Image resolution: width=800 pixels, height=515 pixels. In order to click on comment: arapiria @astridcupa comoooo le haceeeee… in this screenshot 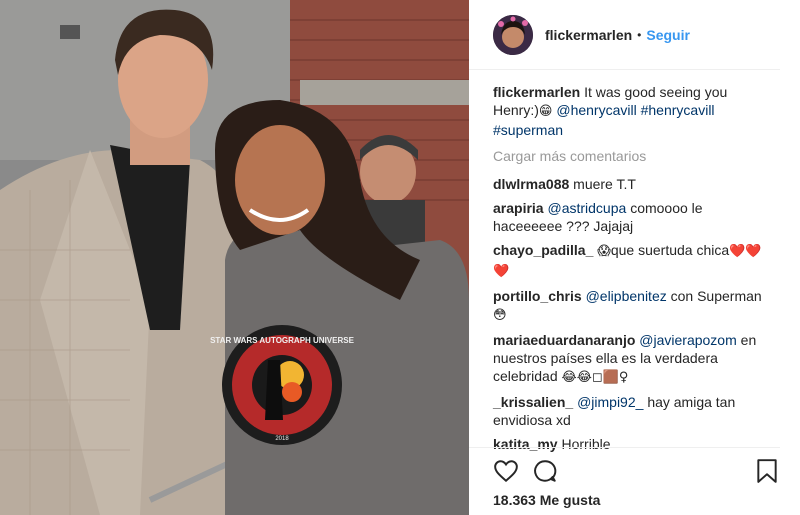, I will do `click(633, 217)`.